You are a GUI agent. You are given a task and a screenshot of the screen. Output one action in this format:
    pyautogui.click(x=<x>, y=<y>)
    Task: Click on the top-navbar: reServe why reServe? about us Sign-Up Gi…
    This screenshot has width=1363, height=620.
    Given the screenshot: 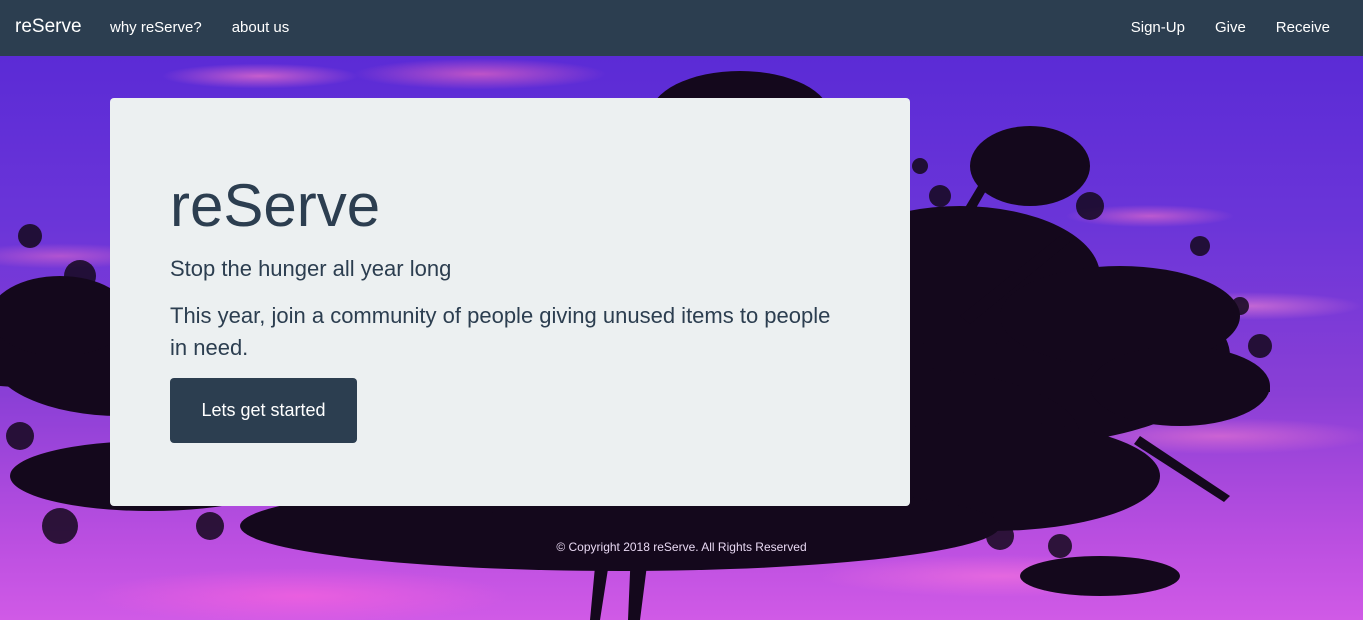 What is the action you would take?
    pyautogui.click(x=681, y=28)
    